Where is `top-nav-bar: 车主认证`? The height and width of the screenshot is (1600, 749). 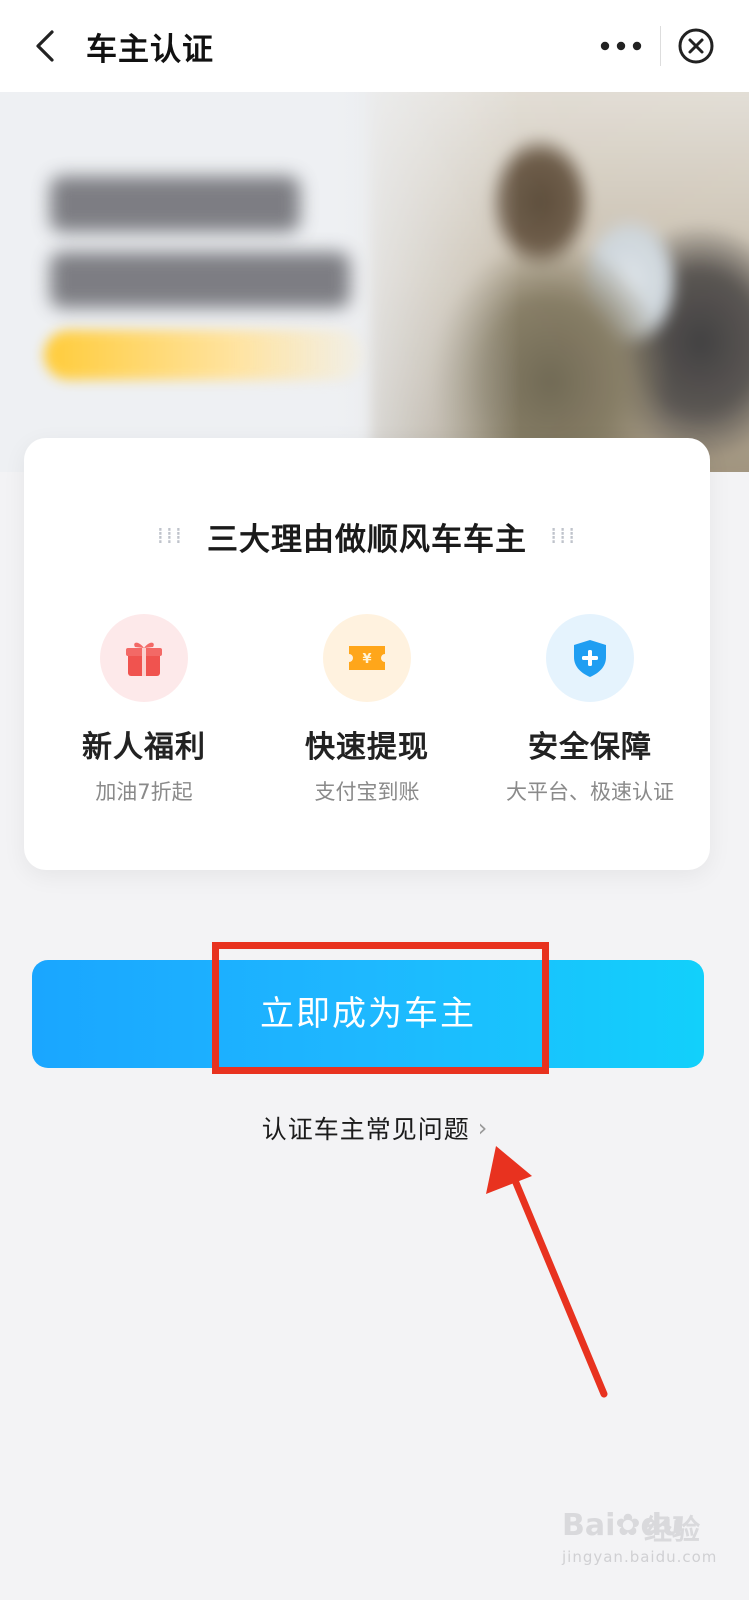
top-nav-bar: 车主认证 is located at coordinates (374, 46).